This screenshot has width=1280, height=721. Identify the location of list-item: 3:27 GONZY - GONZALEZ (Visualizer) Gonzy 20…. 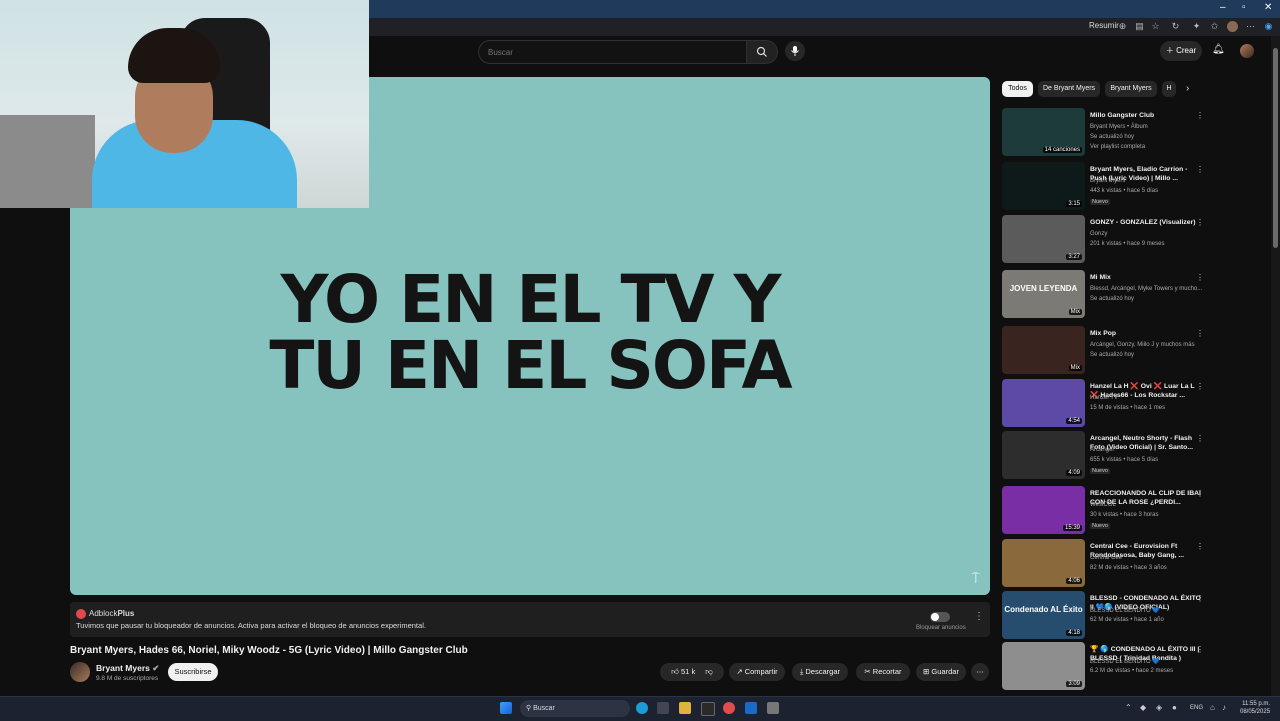
(1107, 241).